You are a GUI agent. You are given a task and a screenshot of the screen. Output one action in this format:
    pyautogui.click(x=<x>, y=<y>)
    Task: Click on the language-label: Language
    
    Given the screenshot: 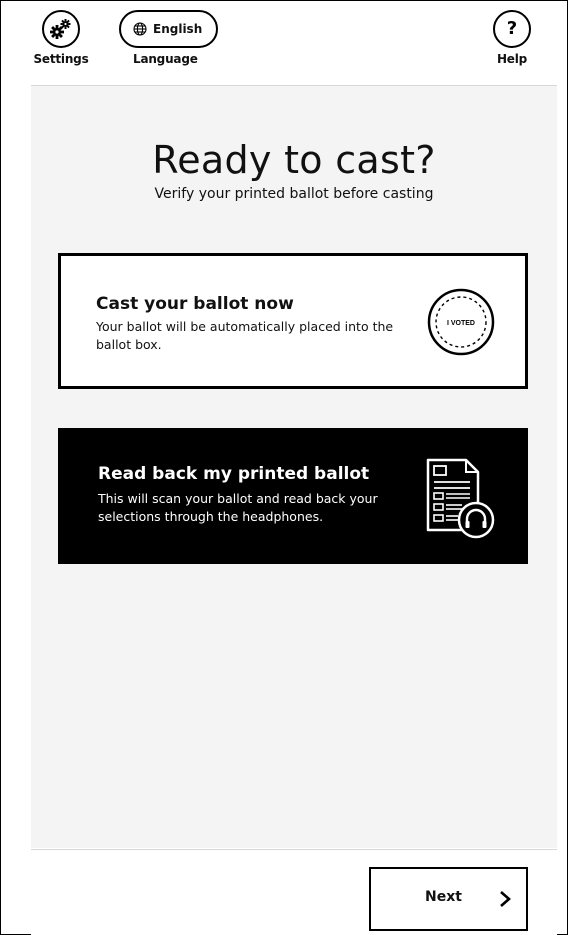 What is the action you would take?
    pyautogui.click(x=165, y=59)
    